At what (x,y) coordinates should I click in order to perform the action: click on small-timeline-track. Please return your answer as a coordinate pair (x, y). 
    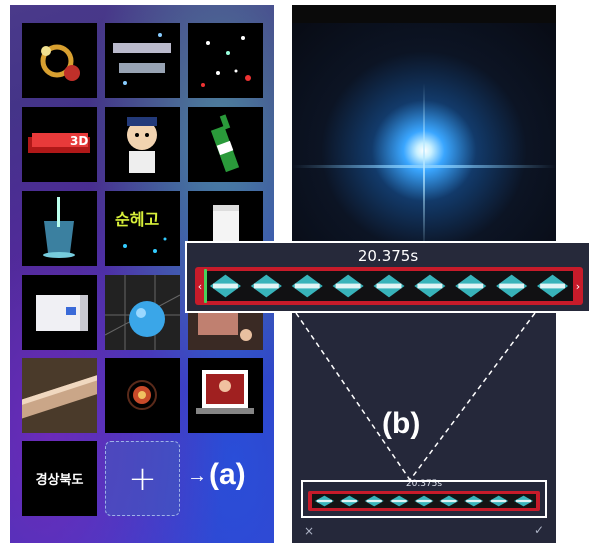
    Looking at the image, I should click on (424, 501).